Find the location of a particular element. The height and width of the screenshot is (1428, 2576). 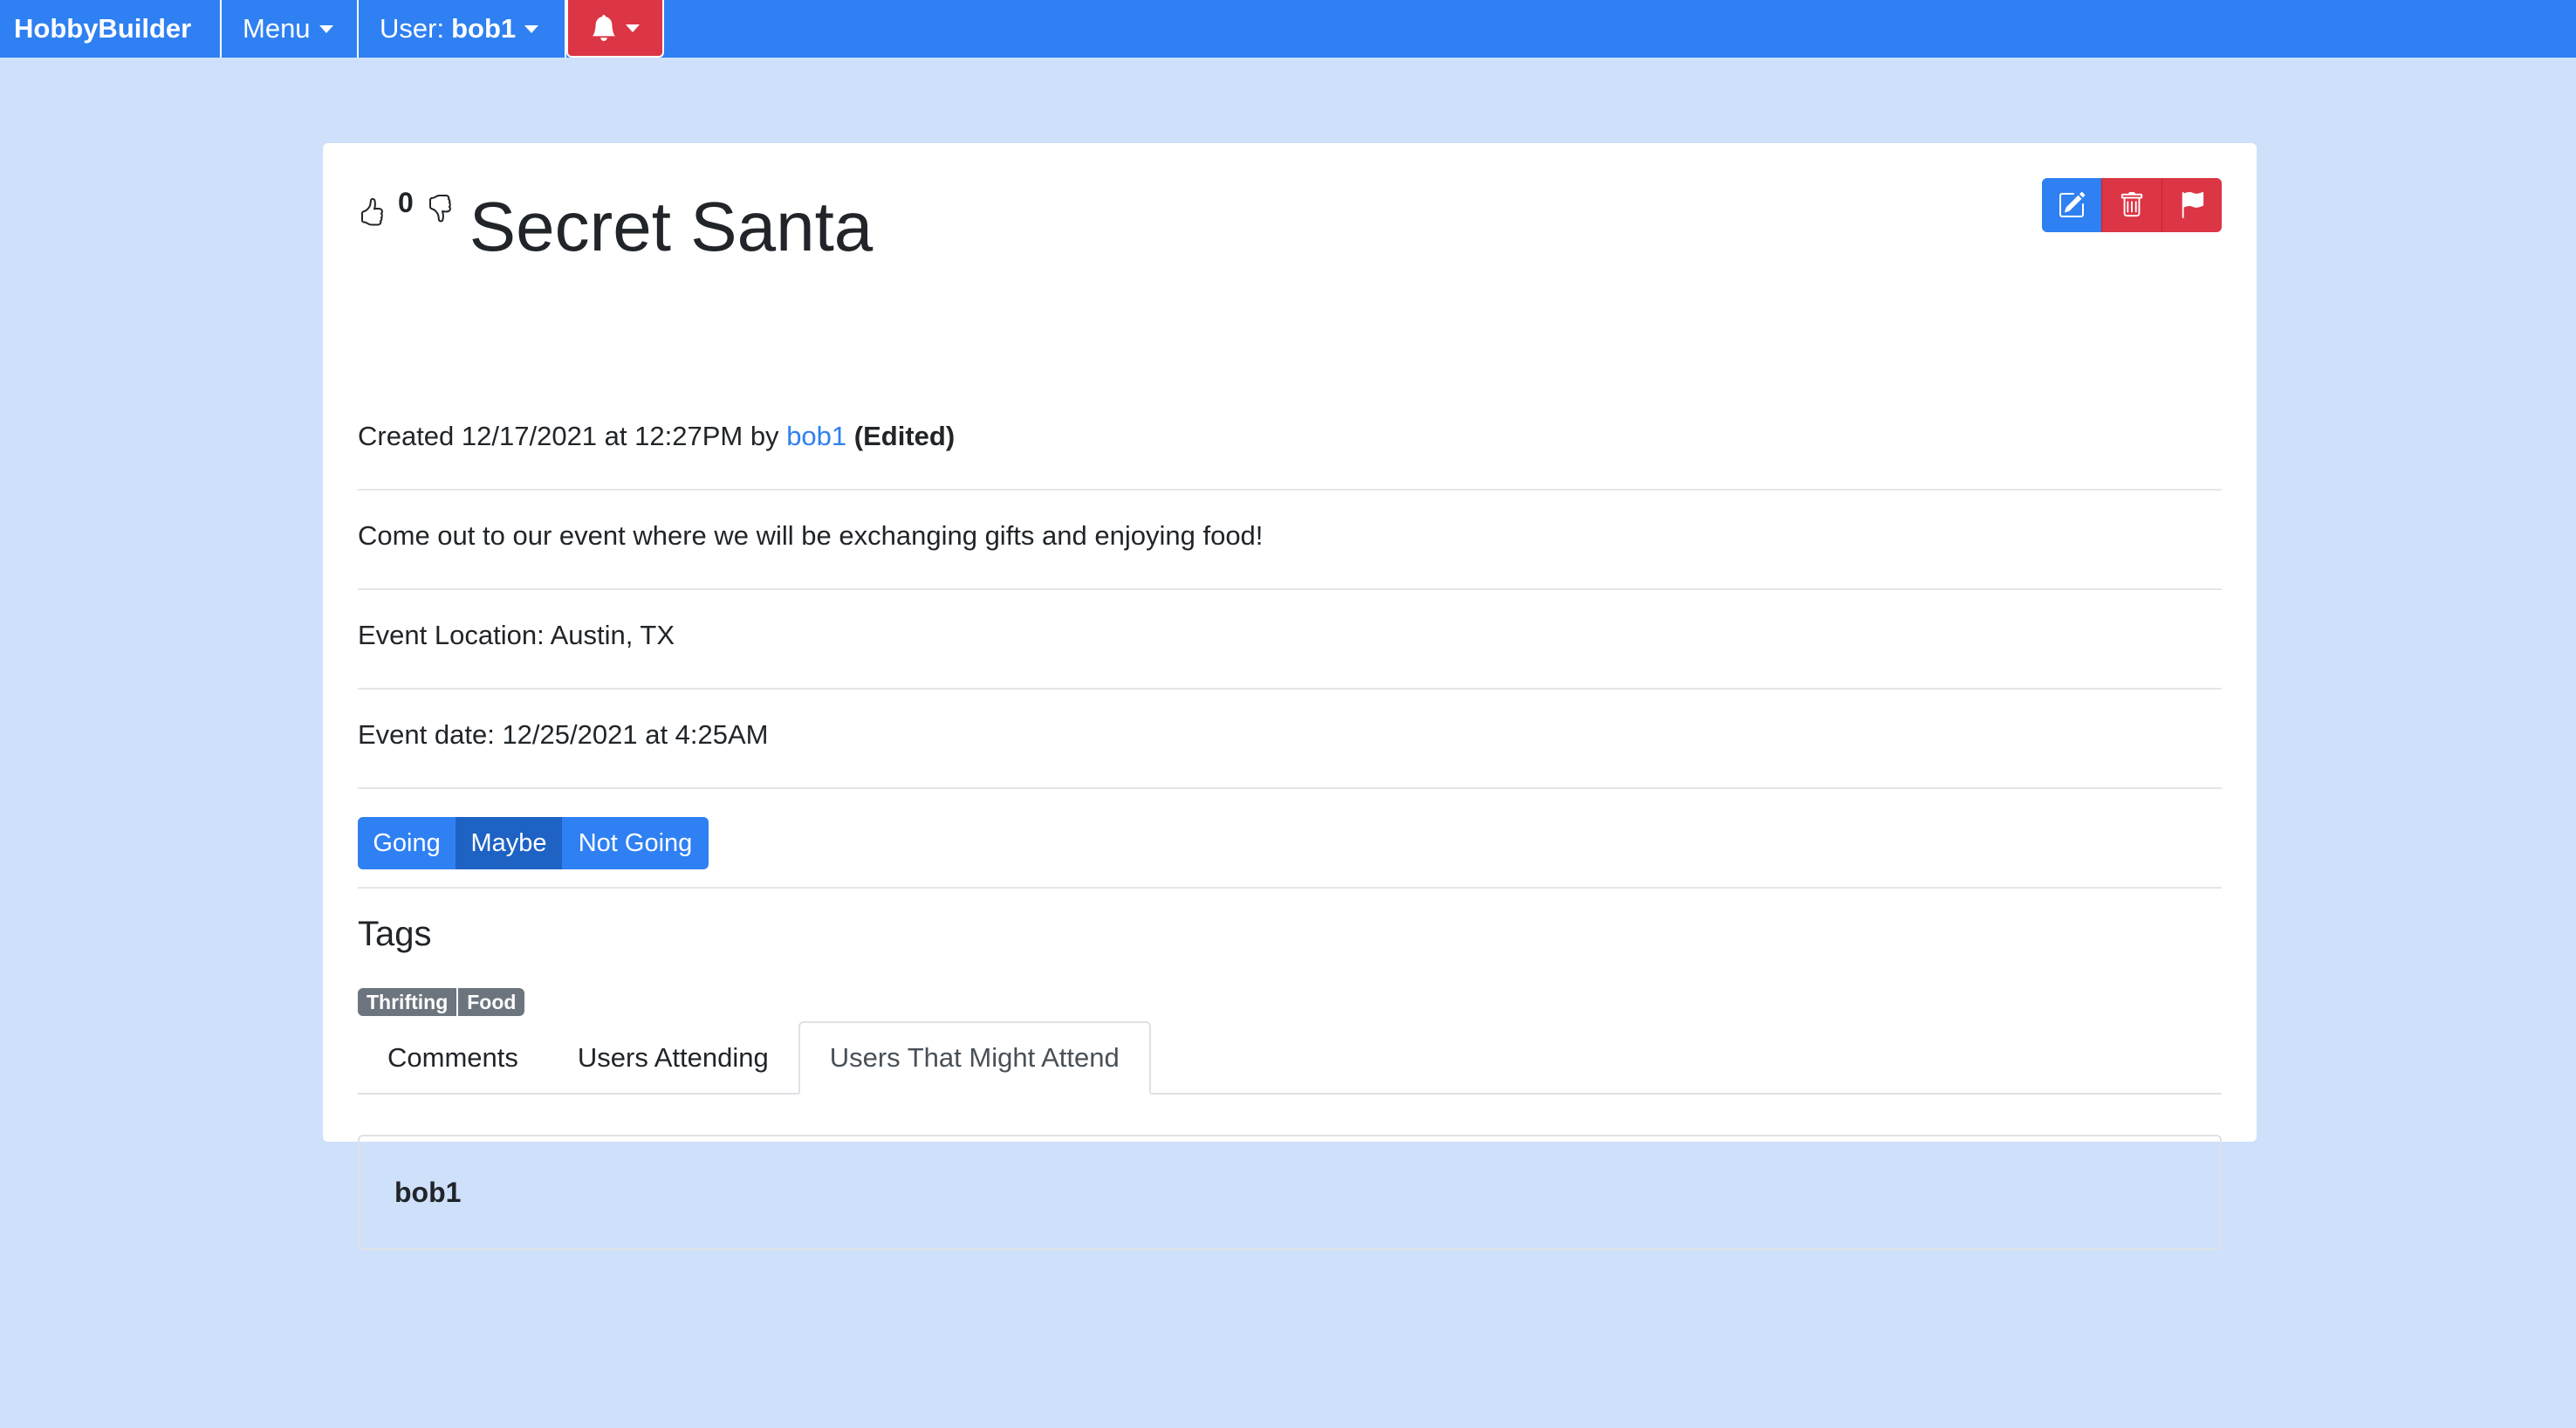

edited-badge: (Edited) is located at coordinates (904, 436).